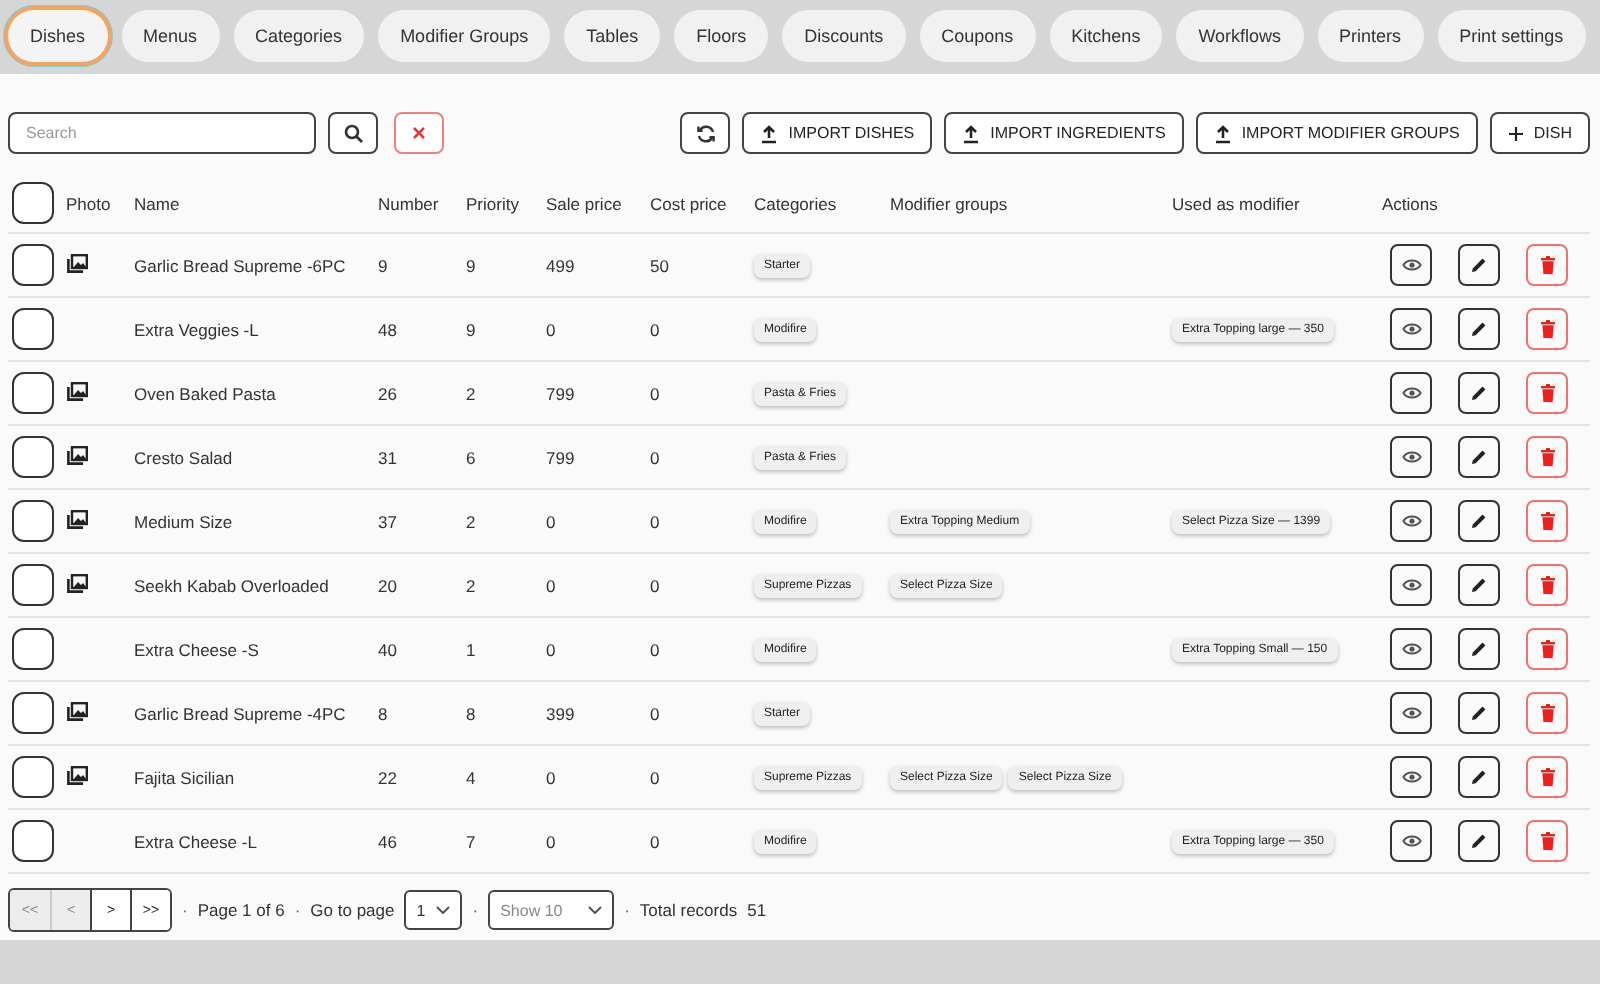  What do you see at coordinates (795, 203) in the screenshot?
I see `column-header: Categories` at bounding box center [795, 203].